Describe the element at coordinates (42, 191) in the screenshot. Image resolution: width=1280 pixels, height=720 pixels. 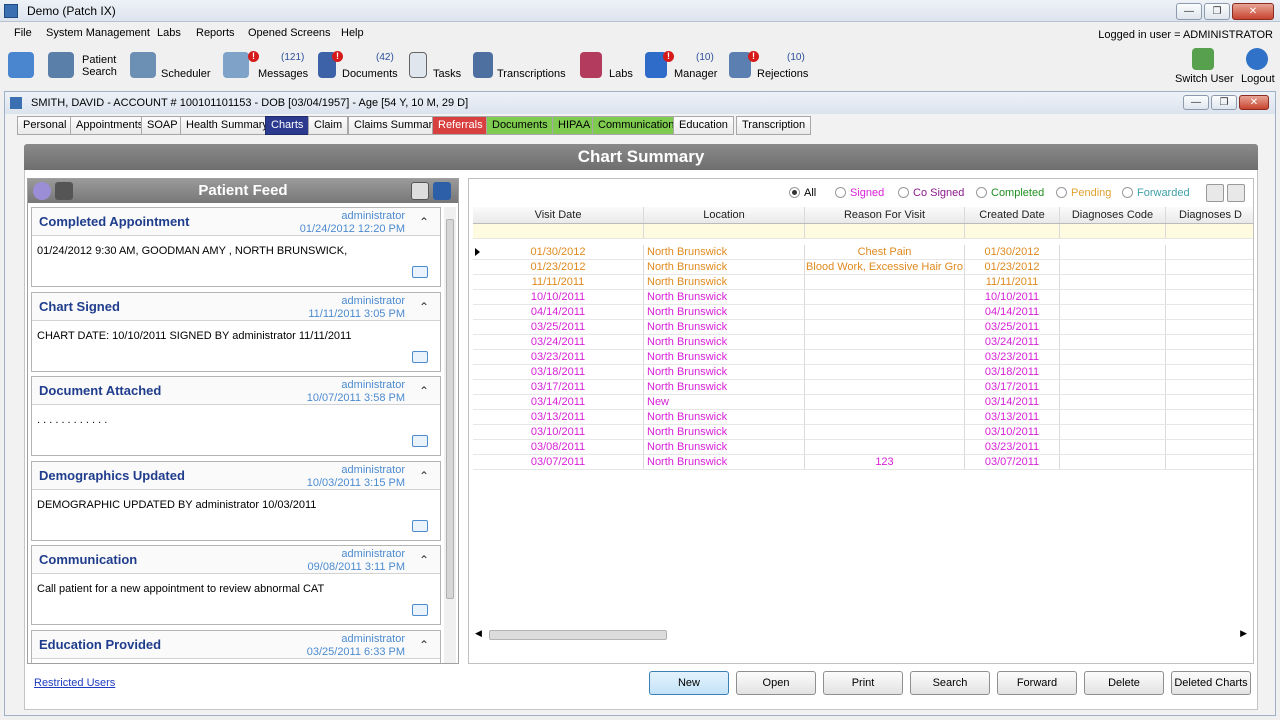
I see `help-icon` at that location.